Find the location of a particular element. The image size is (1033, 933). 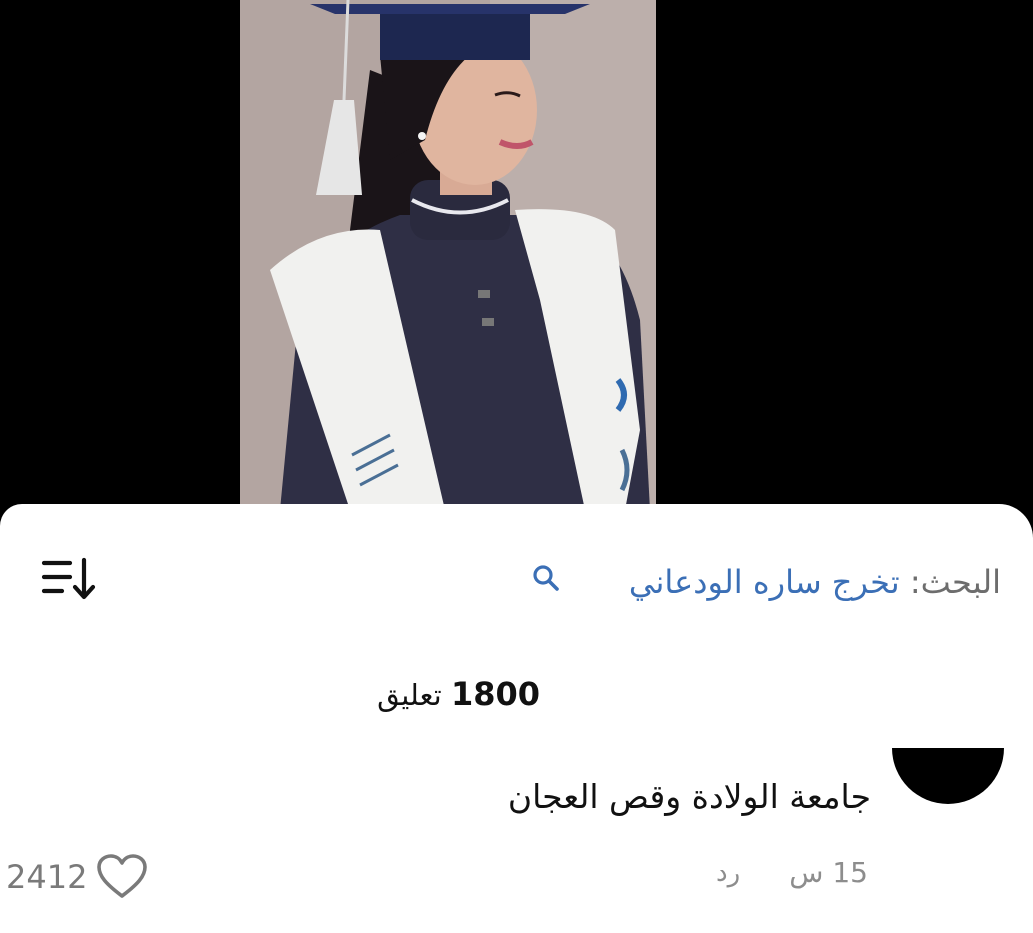

search-icon is located at coordinates (547, 579).